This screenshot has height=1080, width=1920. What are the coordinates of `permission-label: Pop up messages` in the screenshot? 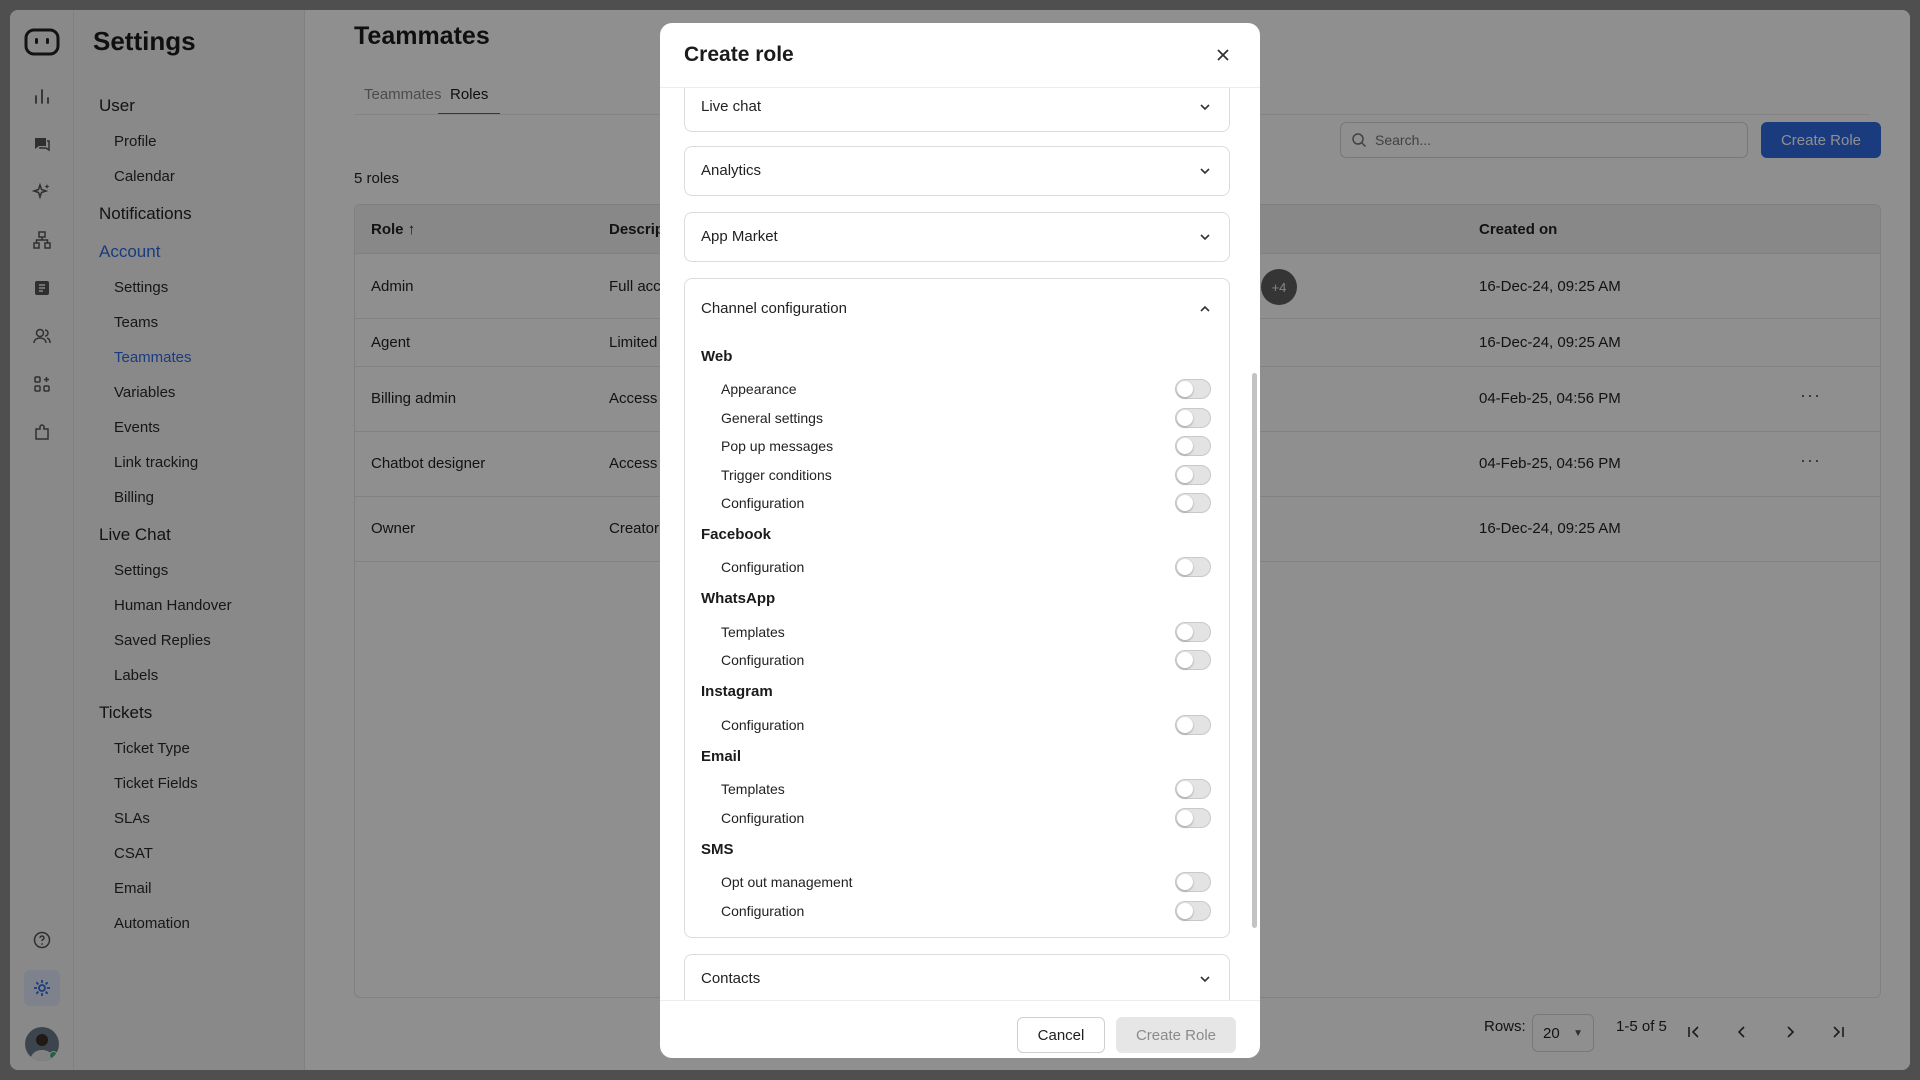 It's located at (777, 446).